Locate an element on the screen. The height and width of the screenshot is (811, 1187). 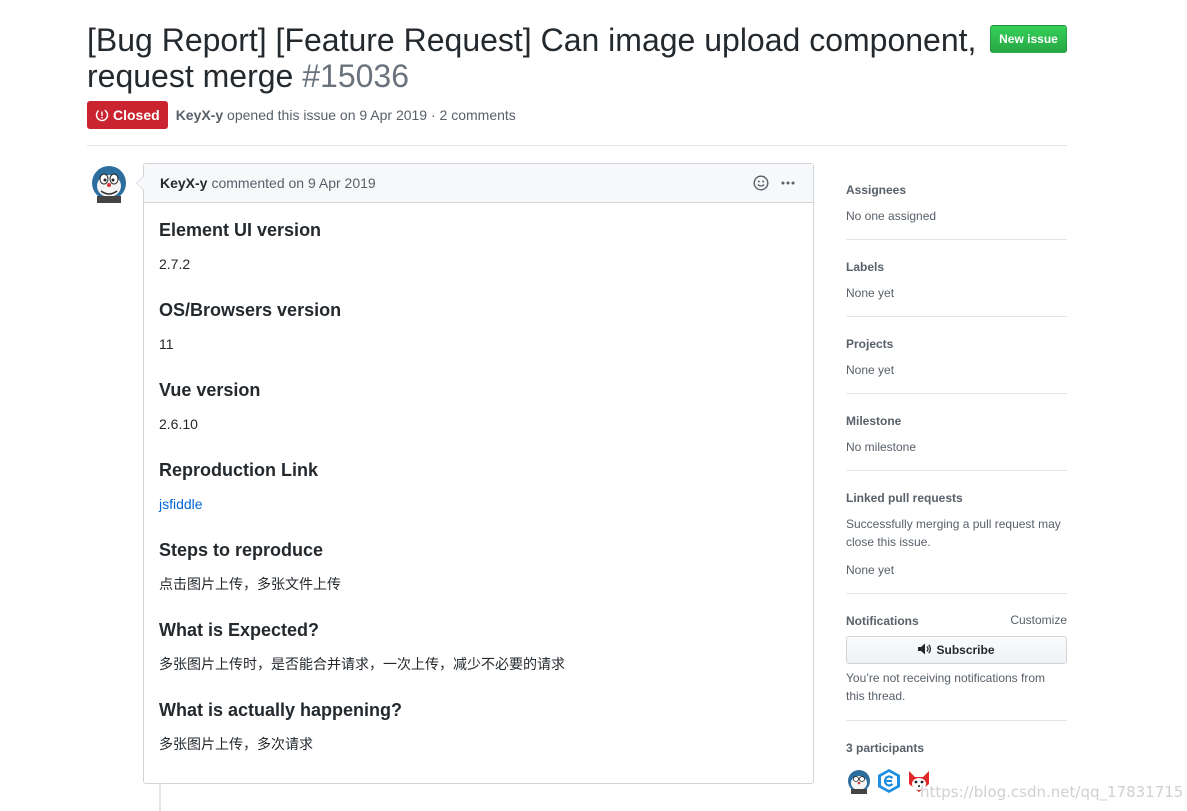
section-text: 2.6.10 is located at coordinates (178, 424).